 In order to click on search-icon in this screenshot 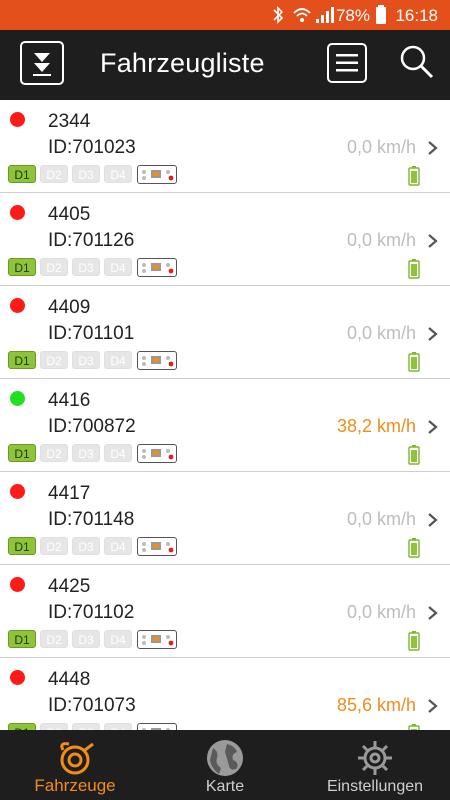, I will do `click(417, 62)`.